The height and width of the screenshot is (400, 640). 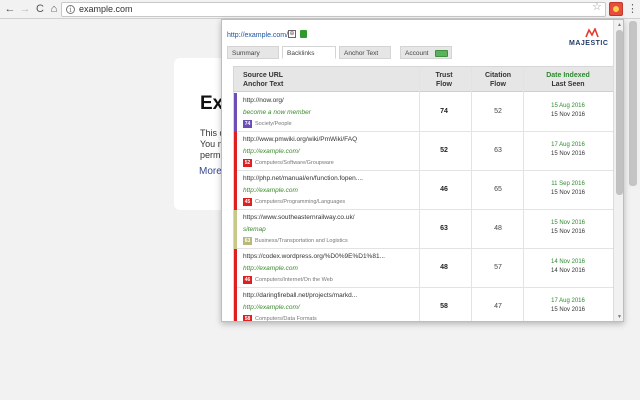 I want to click on tab-summary: Summary, so click(x=253, y=52).